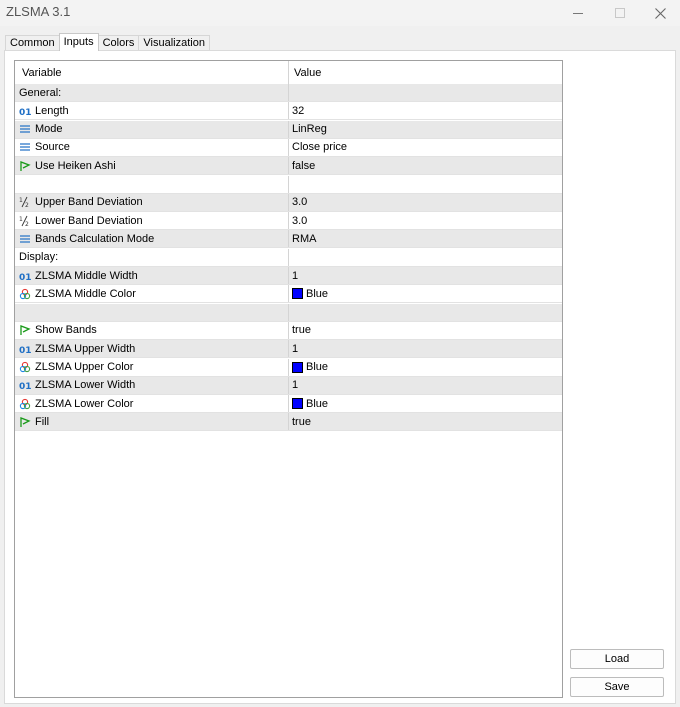 The width and height of the screenshot is (680, 707). What do you see at coordinates (620, 13) in the screenshot?
I see `maximize-button` at bounding box center [620, 13].